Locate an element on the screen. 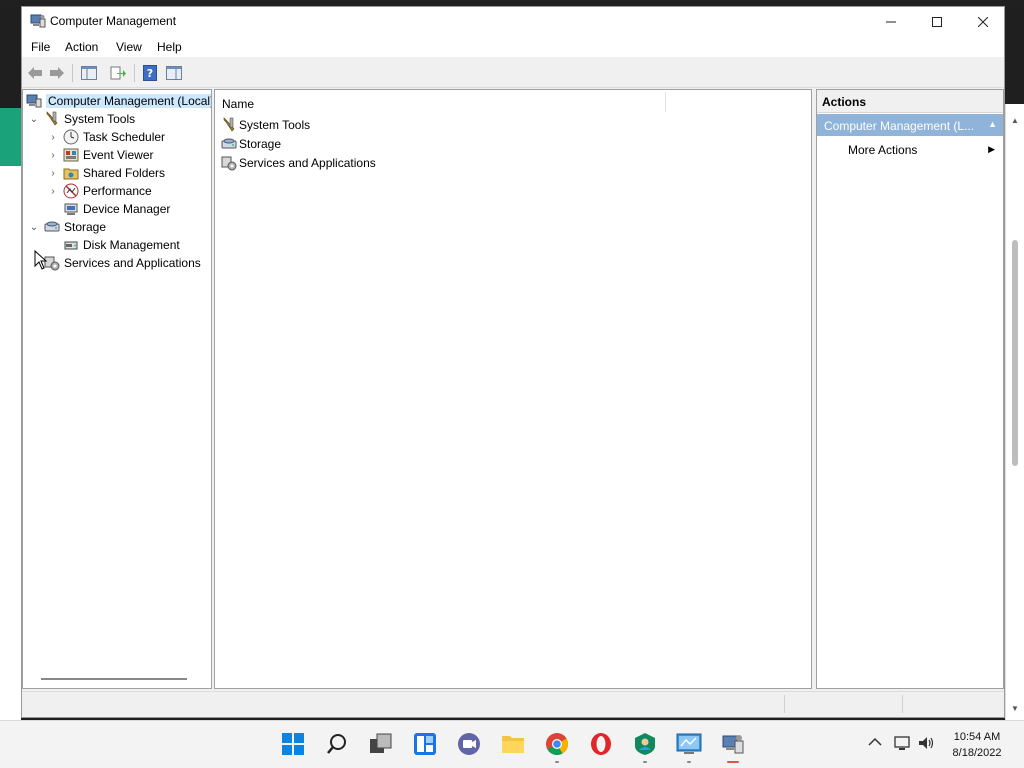 This screenshot has width=1024, height=768. tree-item-performance: › Performance is located at coordinates (99, 191).